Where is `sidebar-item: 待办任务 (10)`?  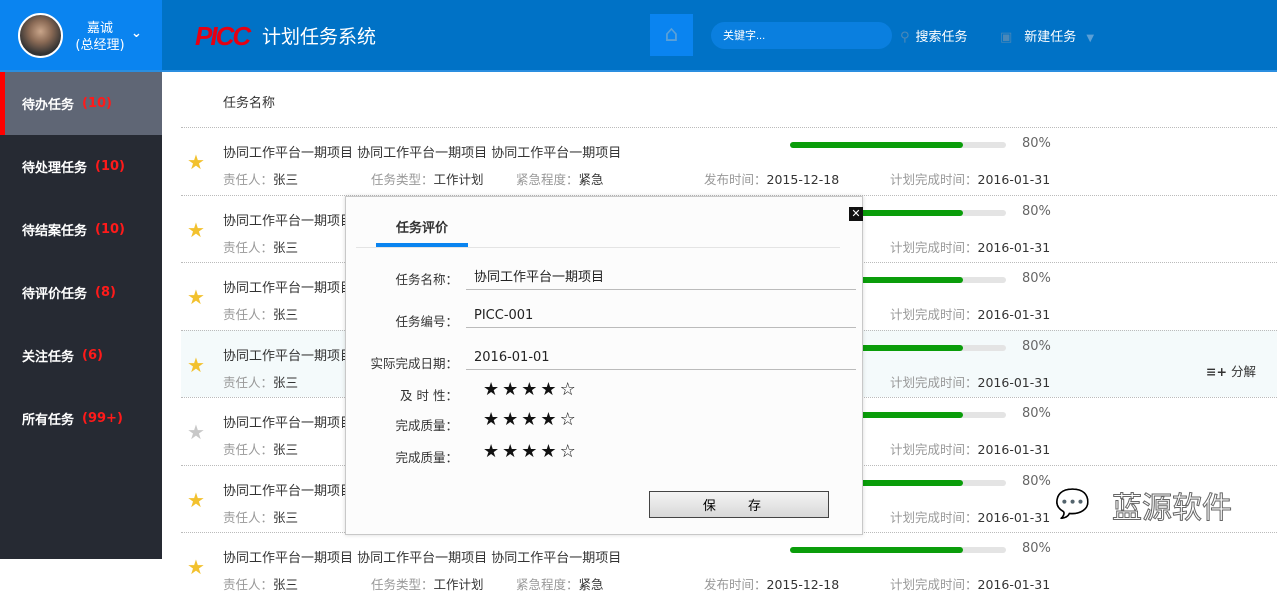 sidebar-item: 待办任务 (10) is located at coordinates (81, 103).